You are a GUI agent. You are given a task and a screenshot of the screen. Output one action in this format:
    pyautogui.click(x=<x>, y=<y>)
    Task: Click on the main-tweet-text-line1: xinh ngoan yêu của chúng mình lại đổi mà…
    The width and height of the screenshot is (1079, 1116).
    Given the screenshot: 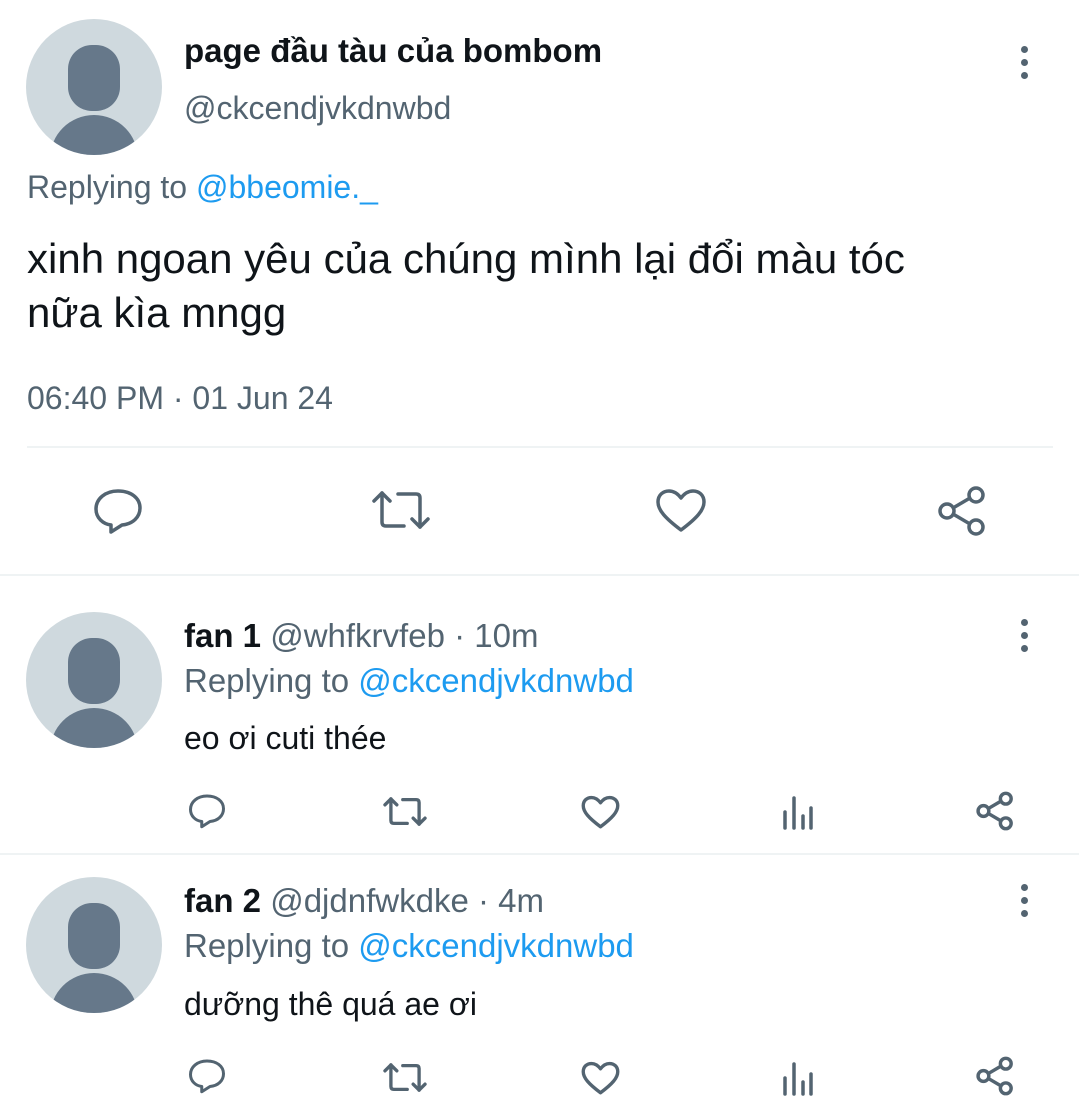 What is the action you would take?
    pyautogui.click(x=466, y=258)
    